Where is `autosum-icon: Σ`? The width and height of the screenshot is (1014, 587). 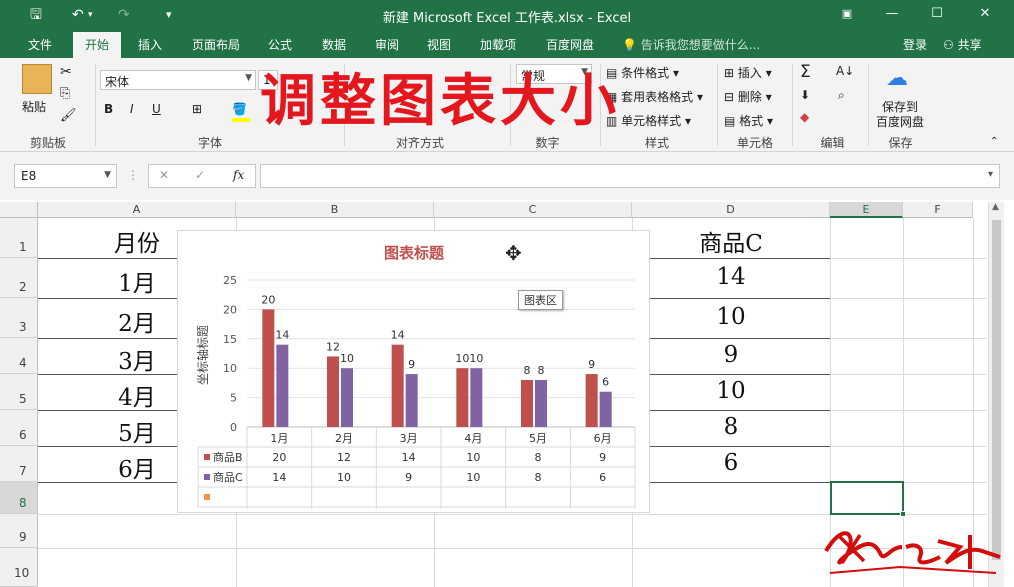
autosum-icon: Σ is located at coordinates (805, 72).